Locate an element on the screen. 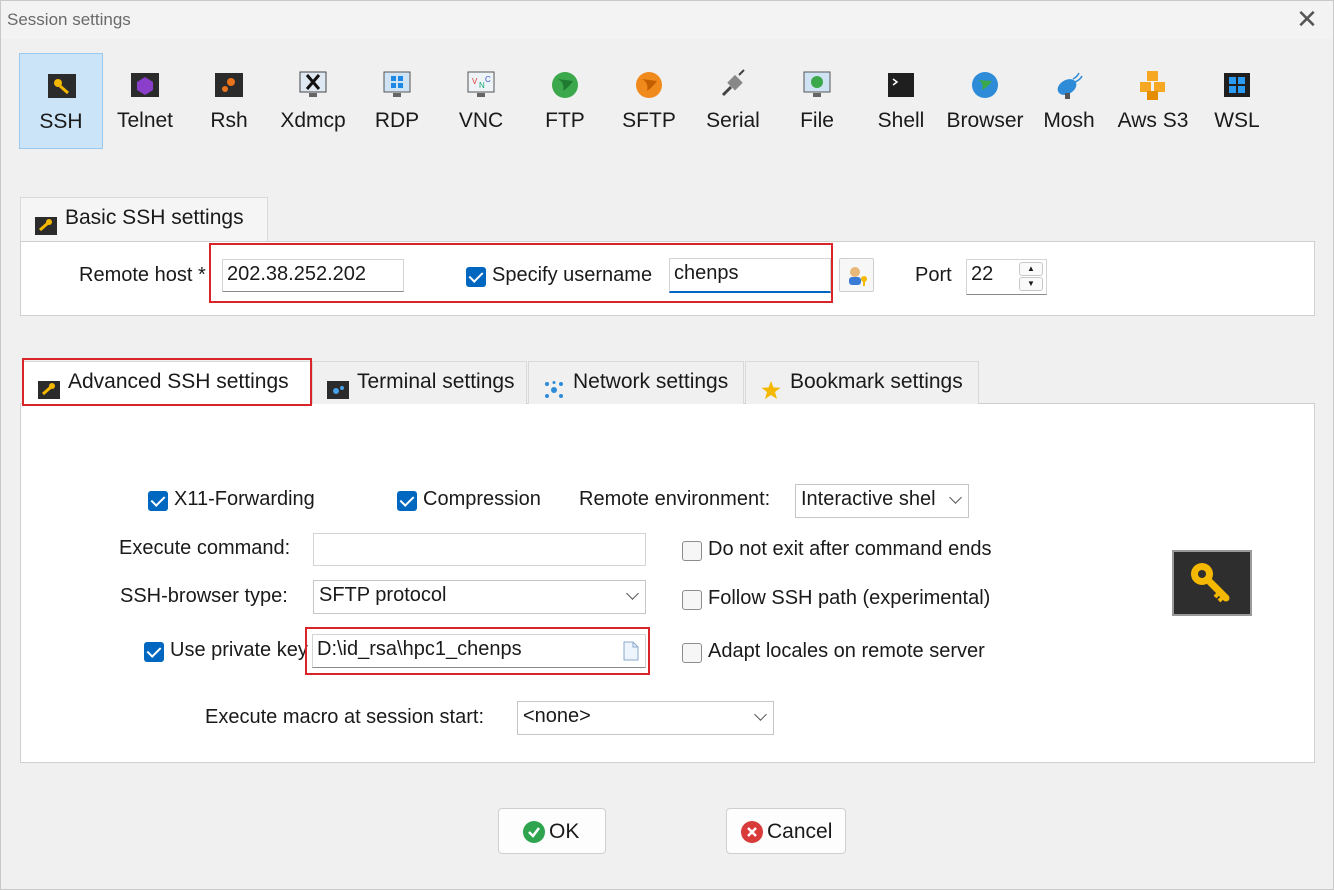 The width and height of the screenshot is (1334, 890). ssh-browser-type-select: SFTP protocol is located at coordinates (479, 597).